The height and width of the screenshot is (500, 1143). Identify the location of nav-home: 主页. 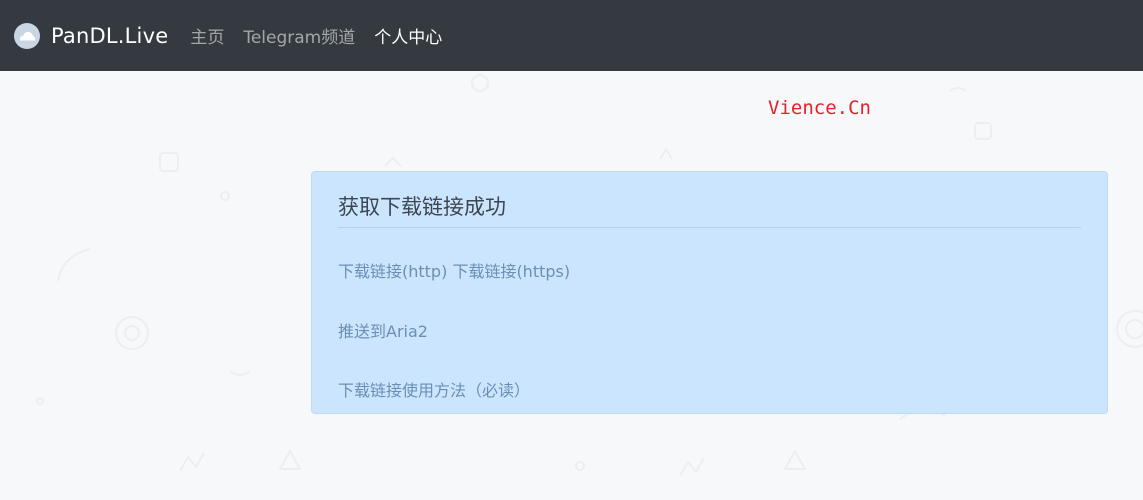
(207, 35).